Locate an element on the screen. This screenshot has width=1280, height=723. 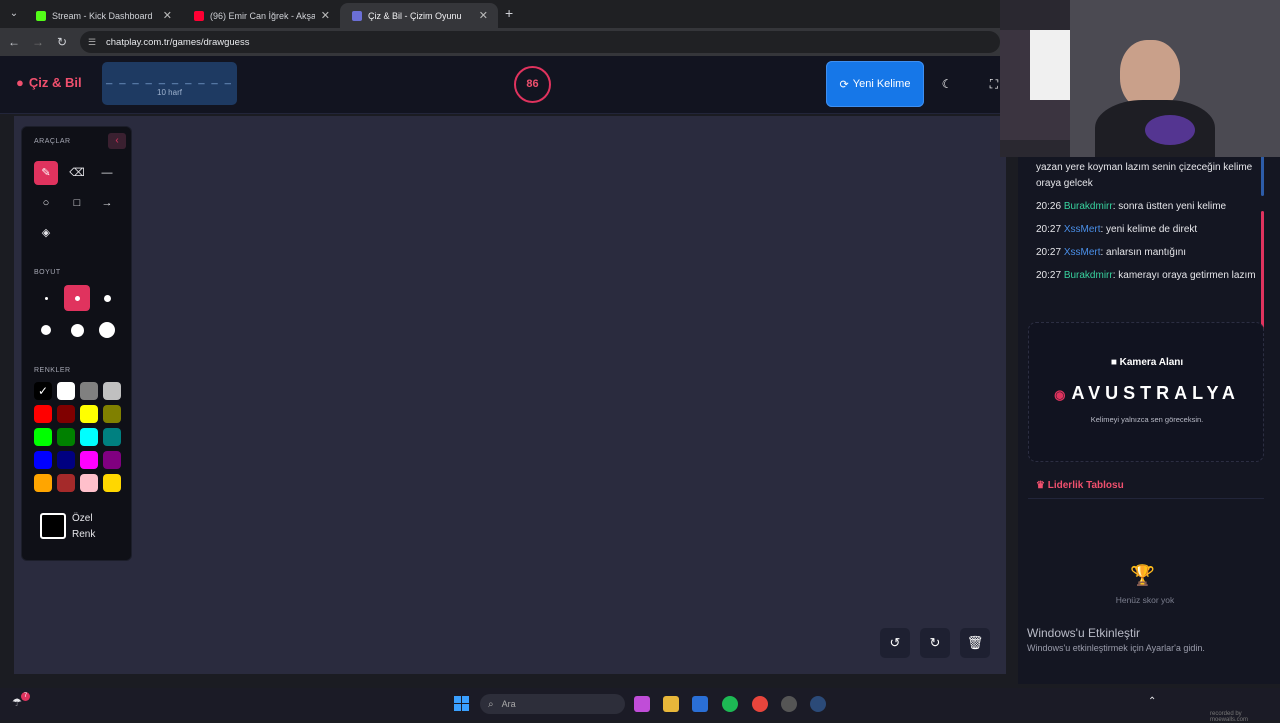
chat-time: 20:27 is located at coordinates (1049, 275).